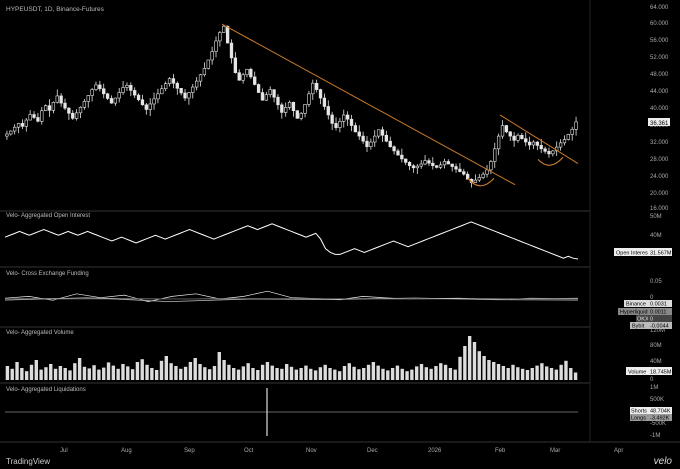 Image resolution: width=680 pixels, height=469 pixels. Describe the element at coordinates (659, 177) in the screenshot. I see `price-tick: 24.000` at that location.